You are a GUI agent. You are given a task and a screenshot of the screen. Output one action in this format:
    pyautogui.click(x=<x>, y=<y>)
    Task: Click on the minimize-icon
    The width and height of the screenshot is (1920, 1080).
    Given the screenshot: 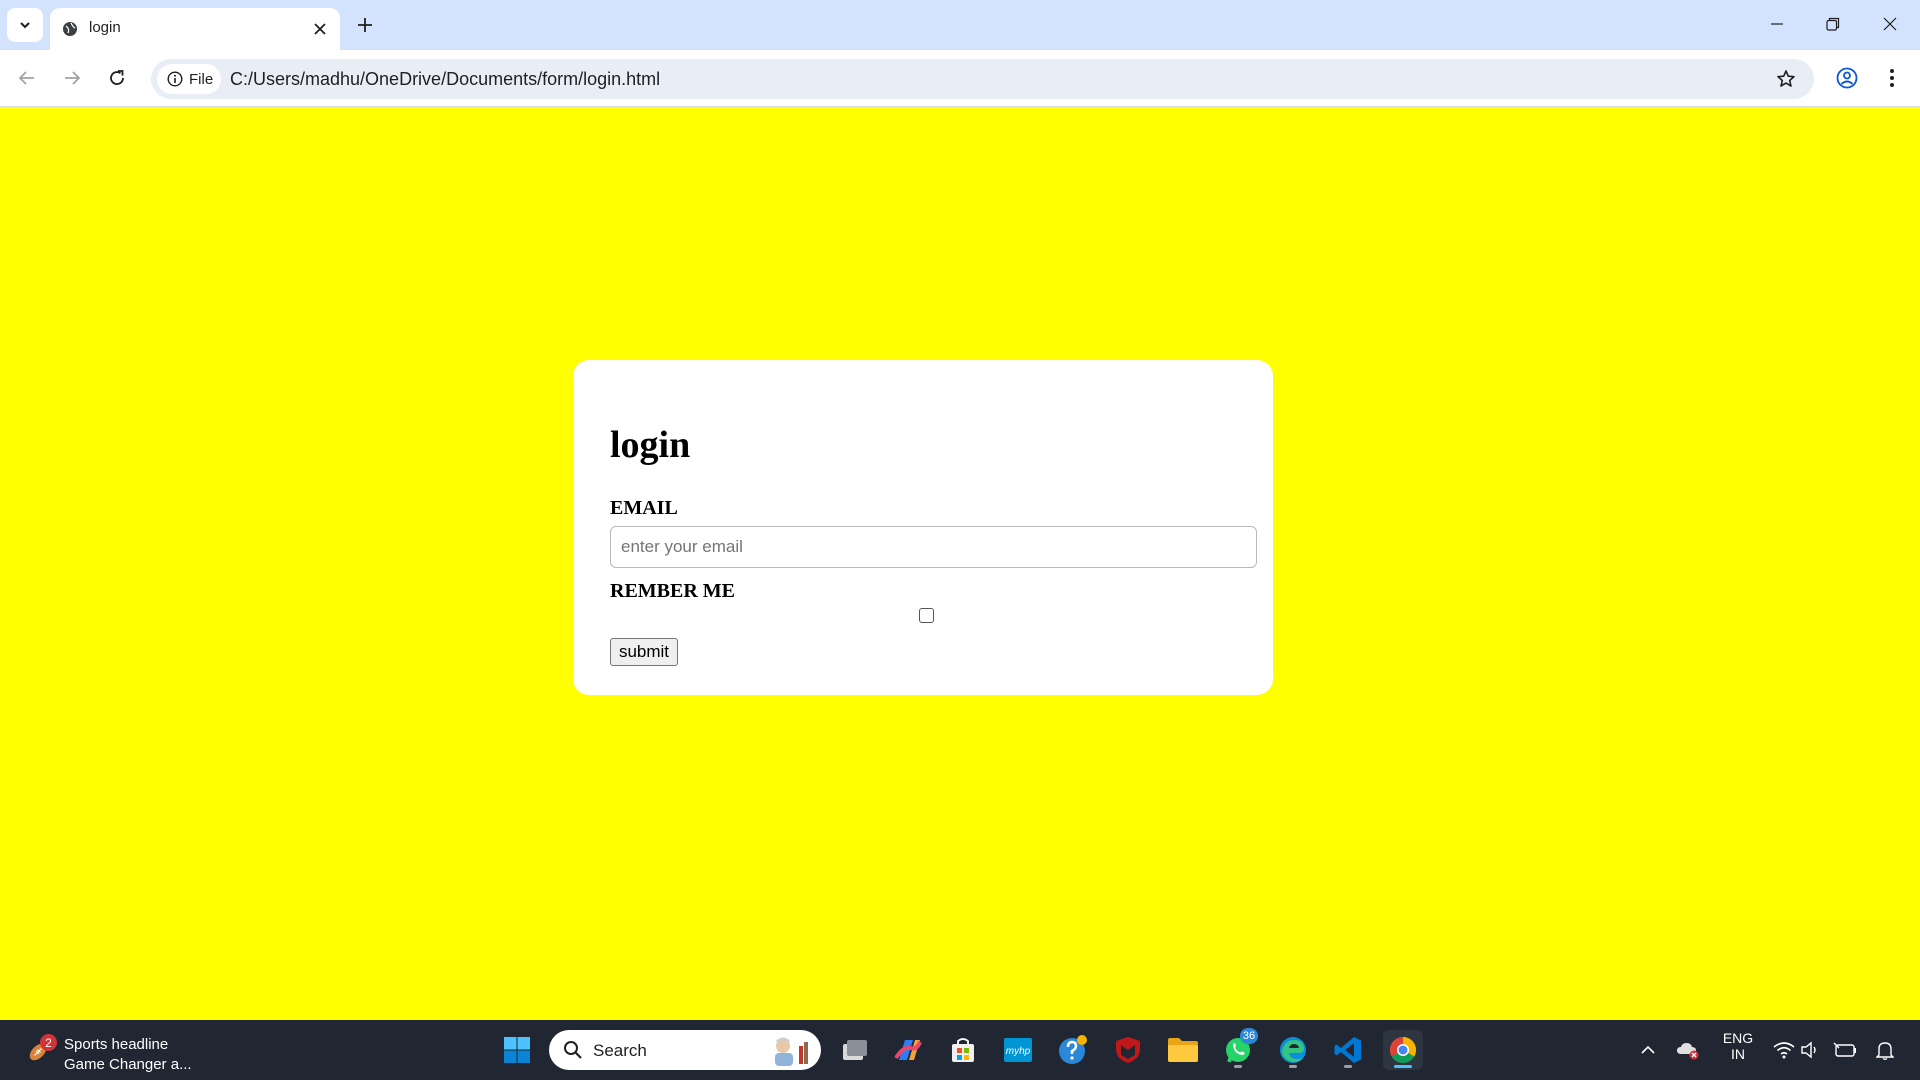 What is the action you would take?
    pyautogui.click(x=1777, y=24)
    